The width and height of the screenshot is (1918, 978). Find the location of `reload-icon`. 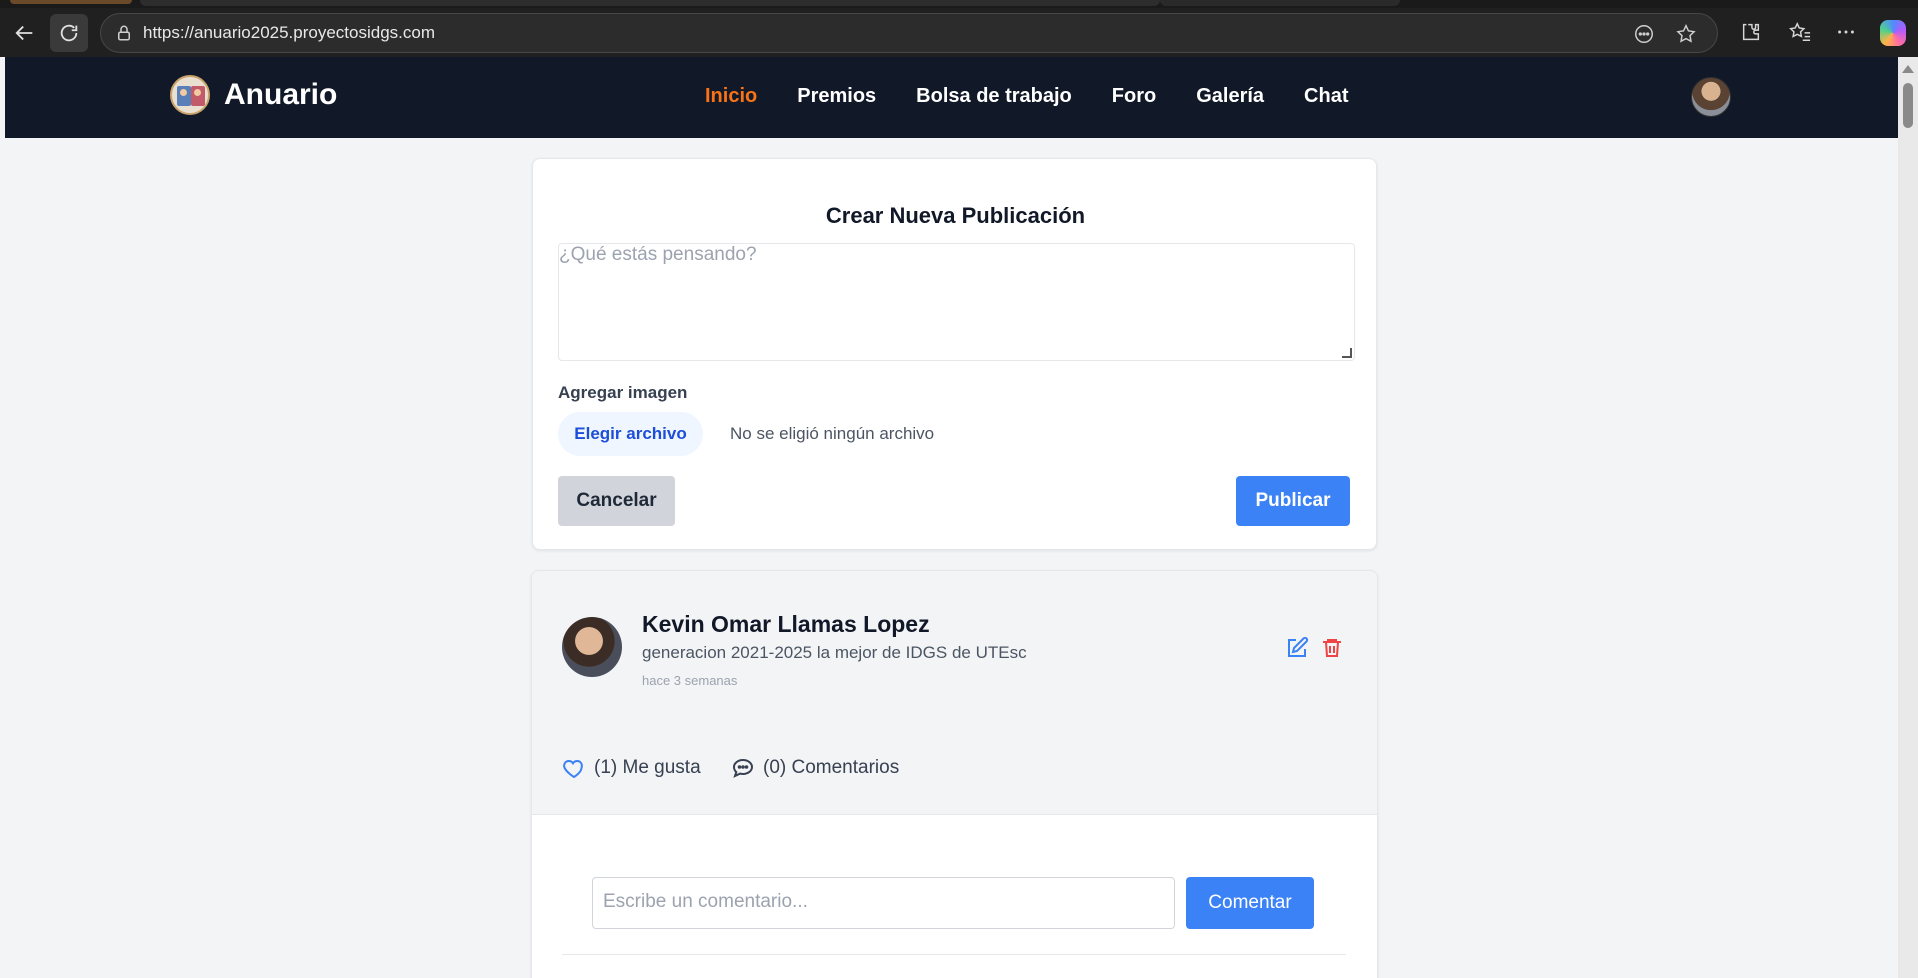

reload-icon is located at coordinates (69, 33).